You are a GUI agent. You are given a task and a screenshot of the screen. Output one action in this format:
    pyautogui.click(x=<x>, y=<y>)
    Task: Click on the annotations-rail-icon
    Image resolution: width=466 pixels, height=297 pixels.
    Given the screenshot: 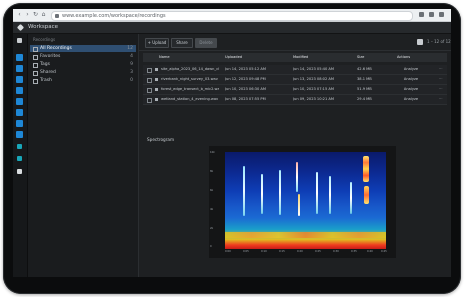 What is the action you would take?
    pyautogui.click(x=19, y=90)
    